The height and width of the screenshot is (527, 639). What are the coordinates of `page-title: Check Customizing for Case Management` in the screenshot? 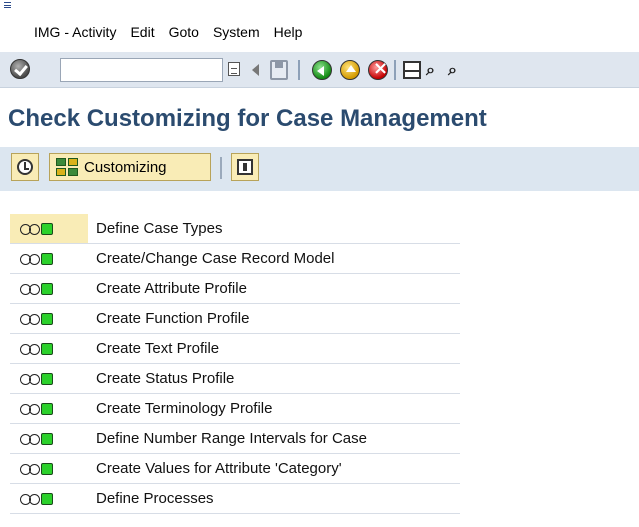 It's located at (247, 118).